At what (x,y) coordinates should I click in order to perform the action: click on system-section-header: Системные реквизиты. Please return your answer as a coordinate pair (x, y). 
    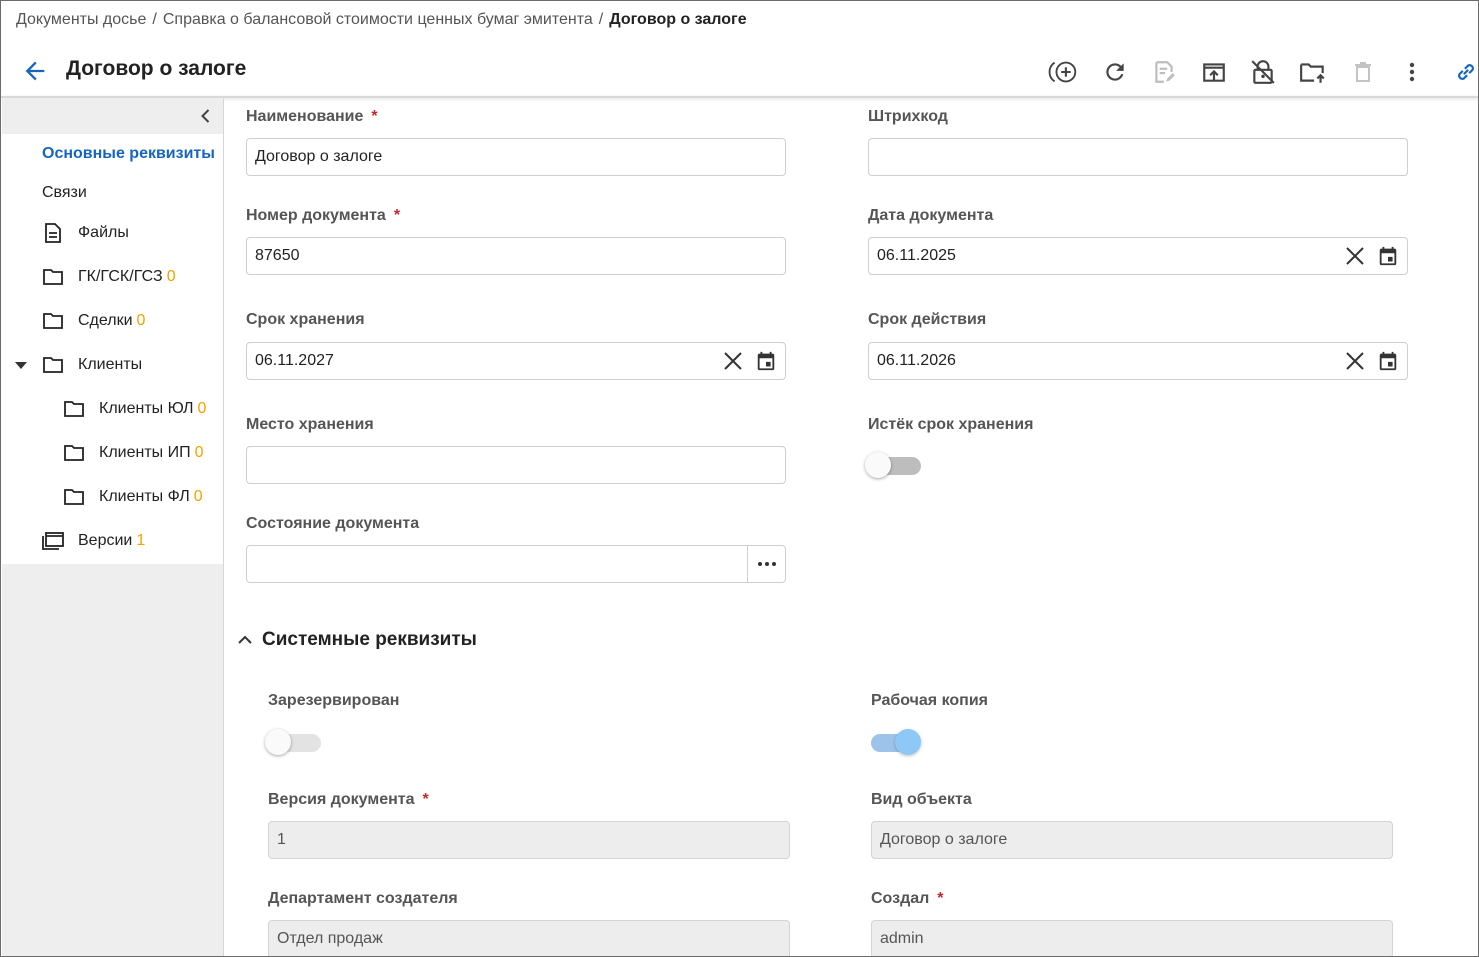
    Looking at the image, I should click on (356, 640).